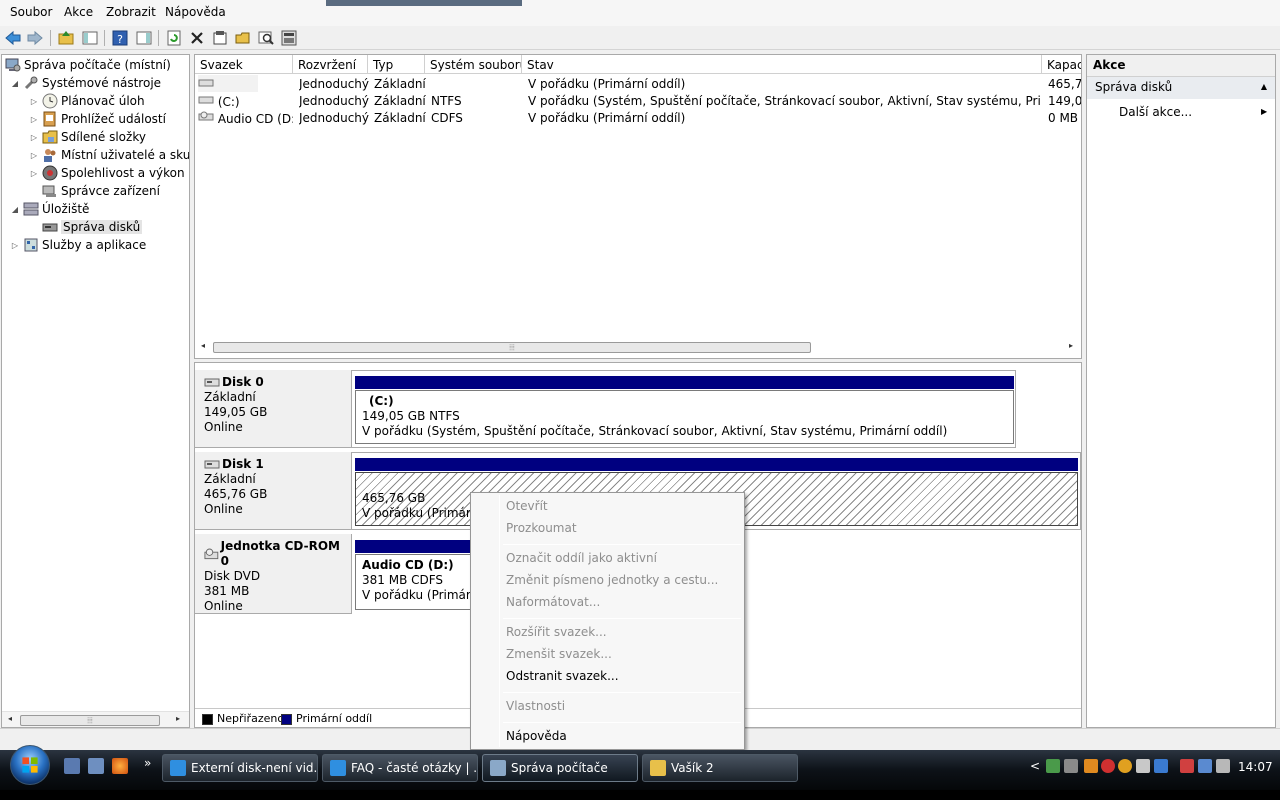 The width and height of the screenshot is (1280, 800). What do you see at coordinates (541, 528) in the screenshot?
I see `menu-item-explore: Prozkoumat` at bounding box center [541, 528].